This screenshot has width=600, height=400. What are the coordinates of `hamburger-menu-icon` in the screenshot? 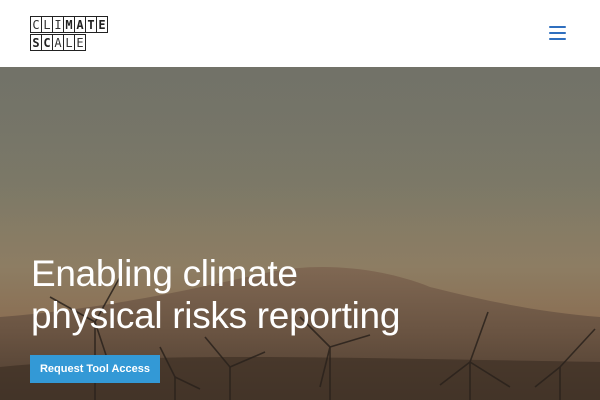 It's located at (559, 33).